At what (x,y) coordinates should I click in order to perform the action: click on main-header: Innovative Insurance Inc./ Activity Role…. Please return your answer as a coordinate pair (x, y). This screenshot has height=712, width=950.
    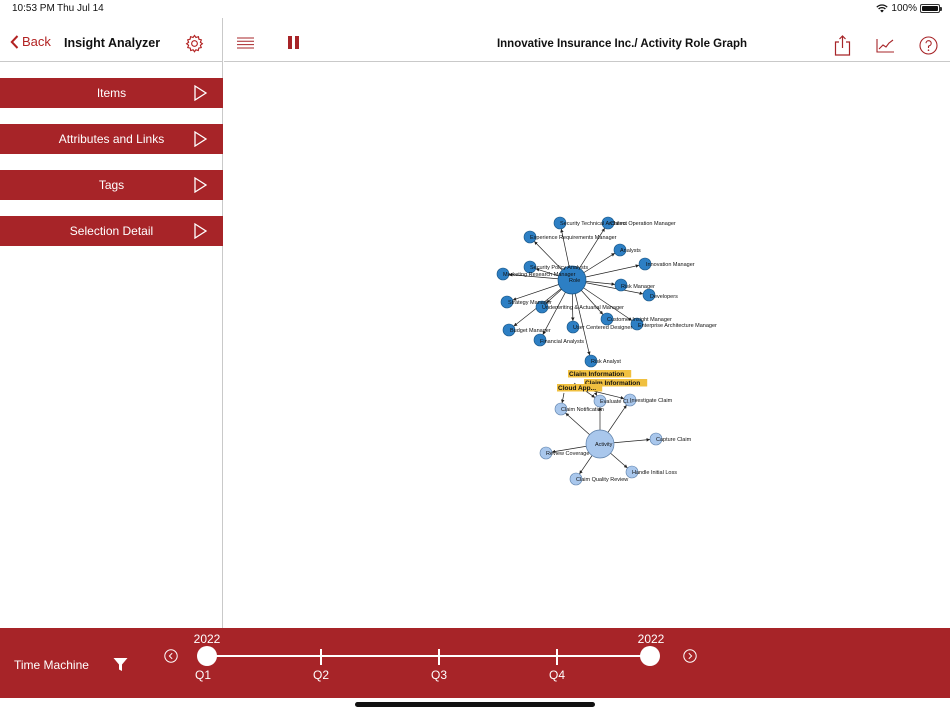
    Looking at the image, I should click on (587, 40).